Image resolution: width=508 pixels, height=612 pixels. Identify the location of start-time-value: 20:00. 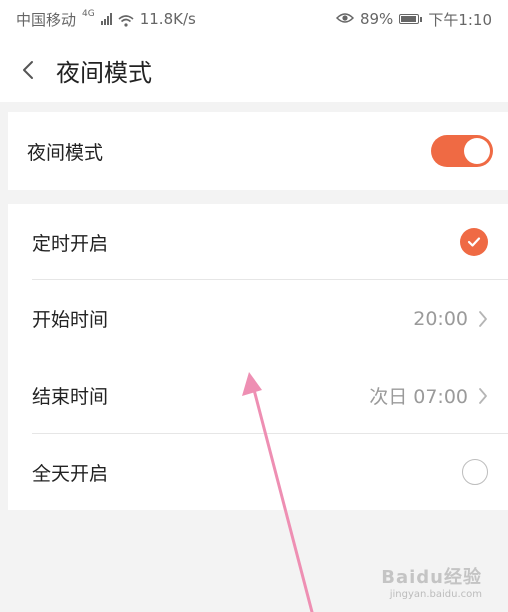
(440, 318).